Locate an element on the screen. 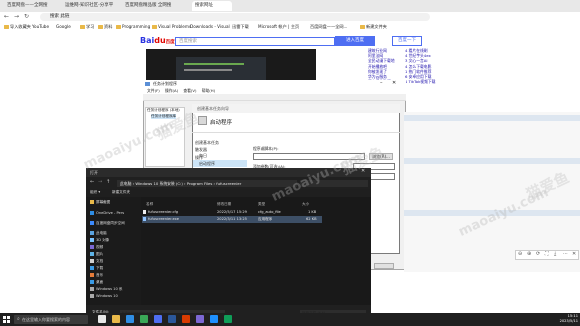 This screenshot has height=326, width=580. baidu-search-input: 百度搜索 is located at coordinates (255, 41).